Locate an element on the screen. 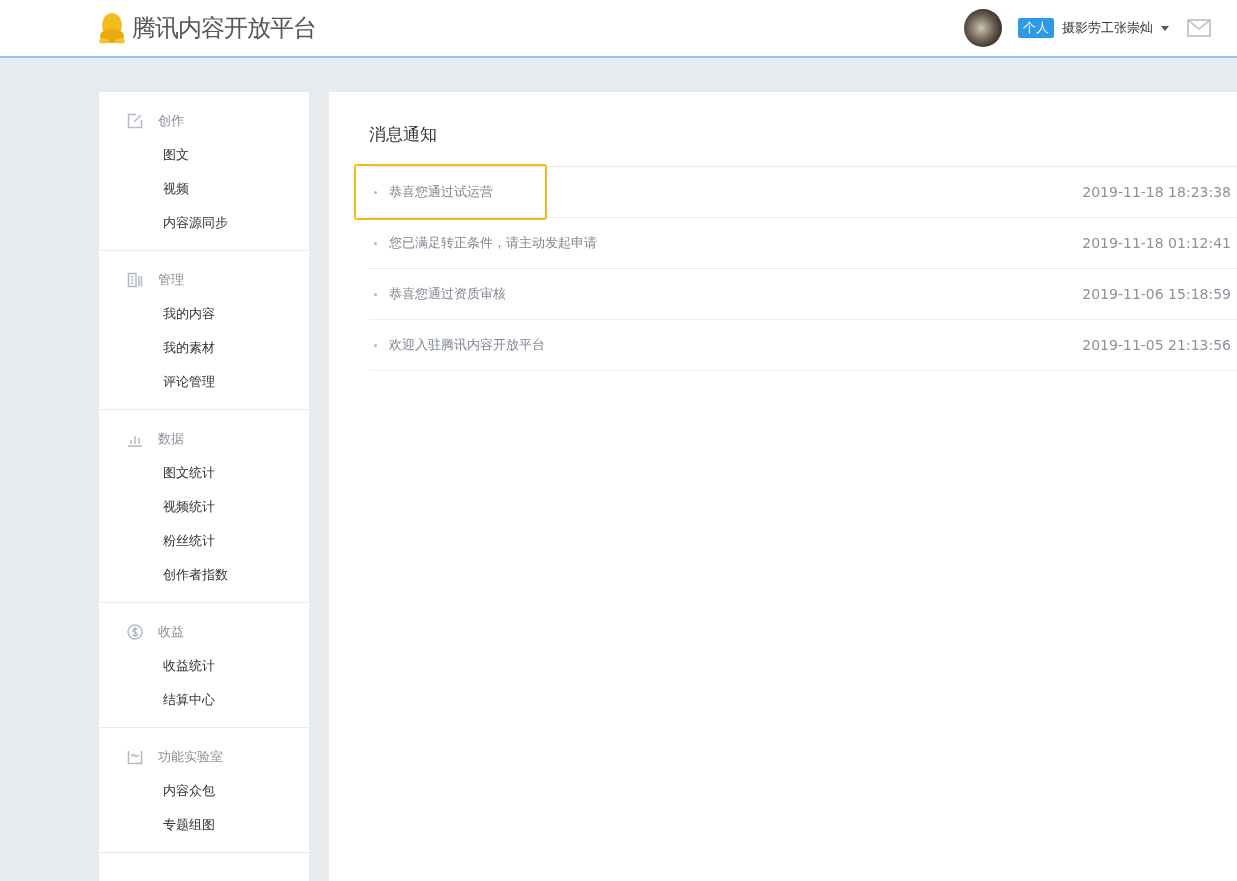 The width and height of the screenshot is (1237, 881). menu-group-title: 收益 is located at coordinates (171, 632).